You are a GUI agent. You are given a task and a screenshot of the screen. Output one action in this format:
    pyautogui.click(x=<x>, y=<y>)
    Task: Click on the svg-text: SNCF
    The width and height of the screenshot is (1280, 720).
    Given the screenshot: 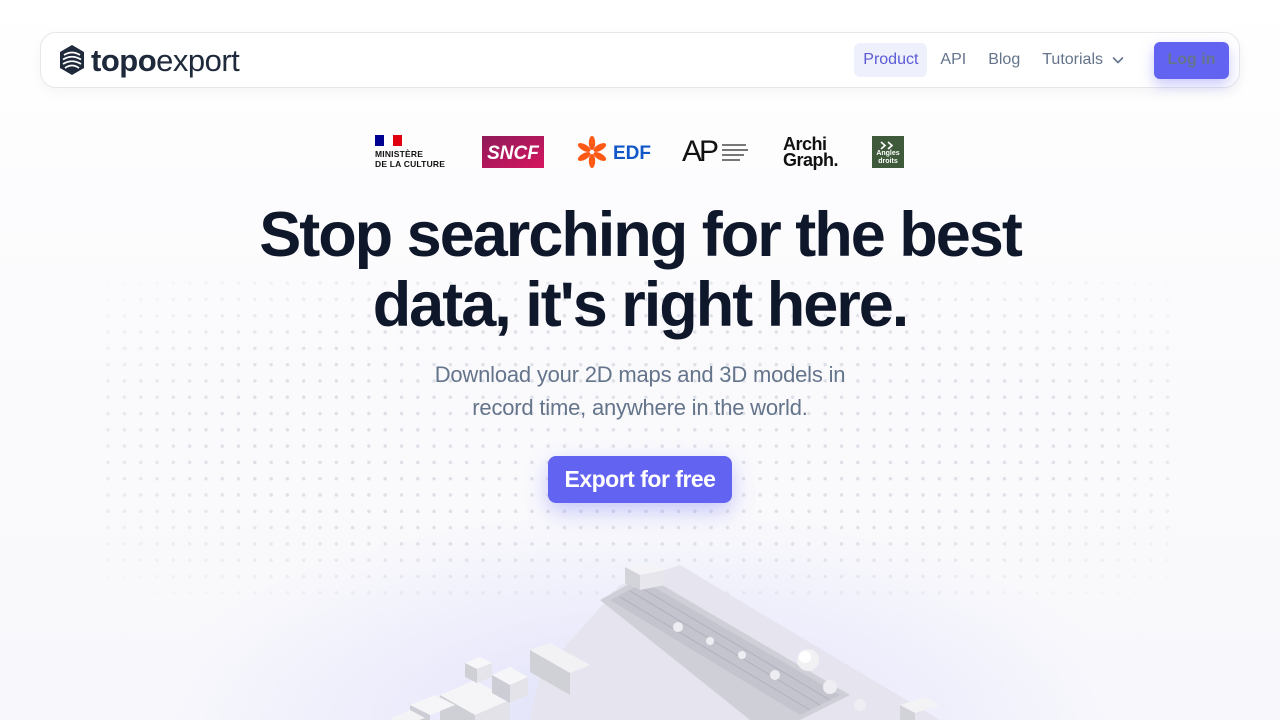 What is the action you would take?
    pyautogui.click(x=513, y=153)
    